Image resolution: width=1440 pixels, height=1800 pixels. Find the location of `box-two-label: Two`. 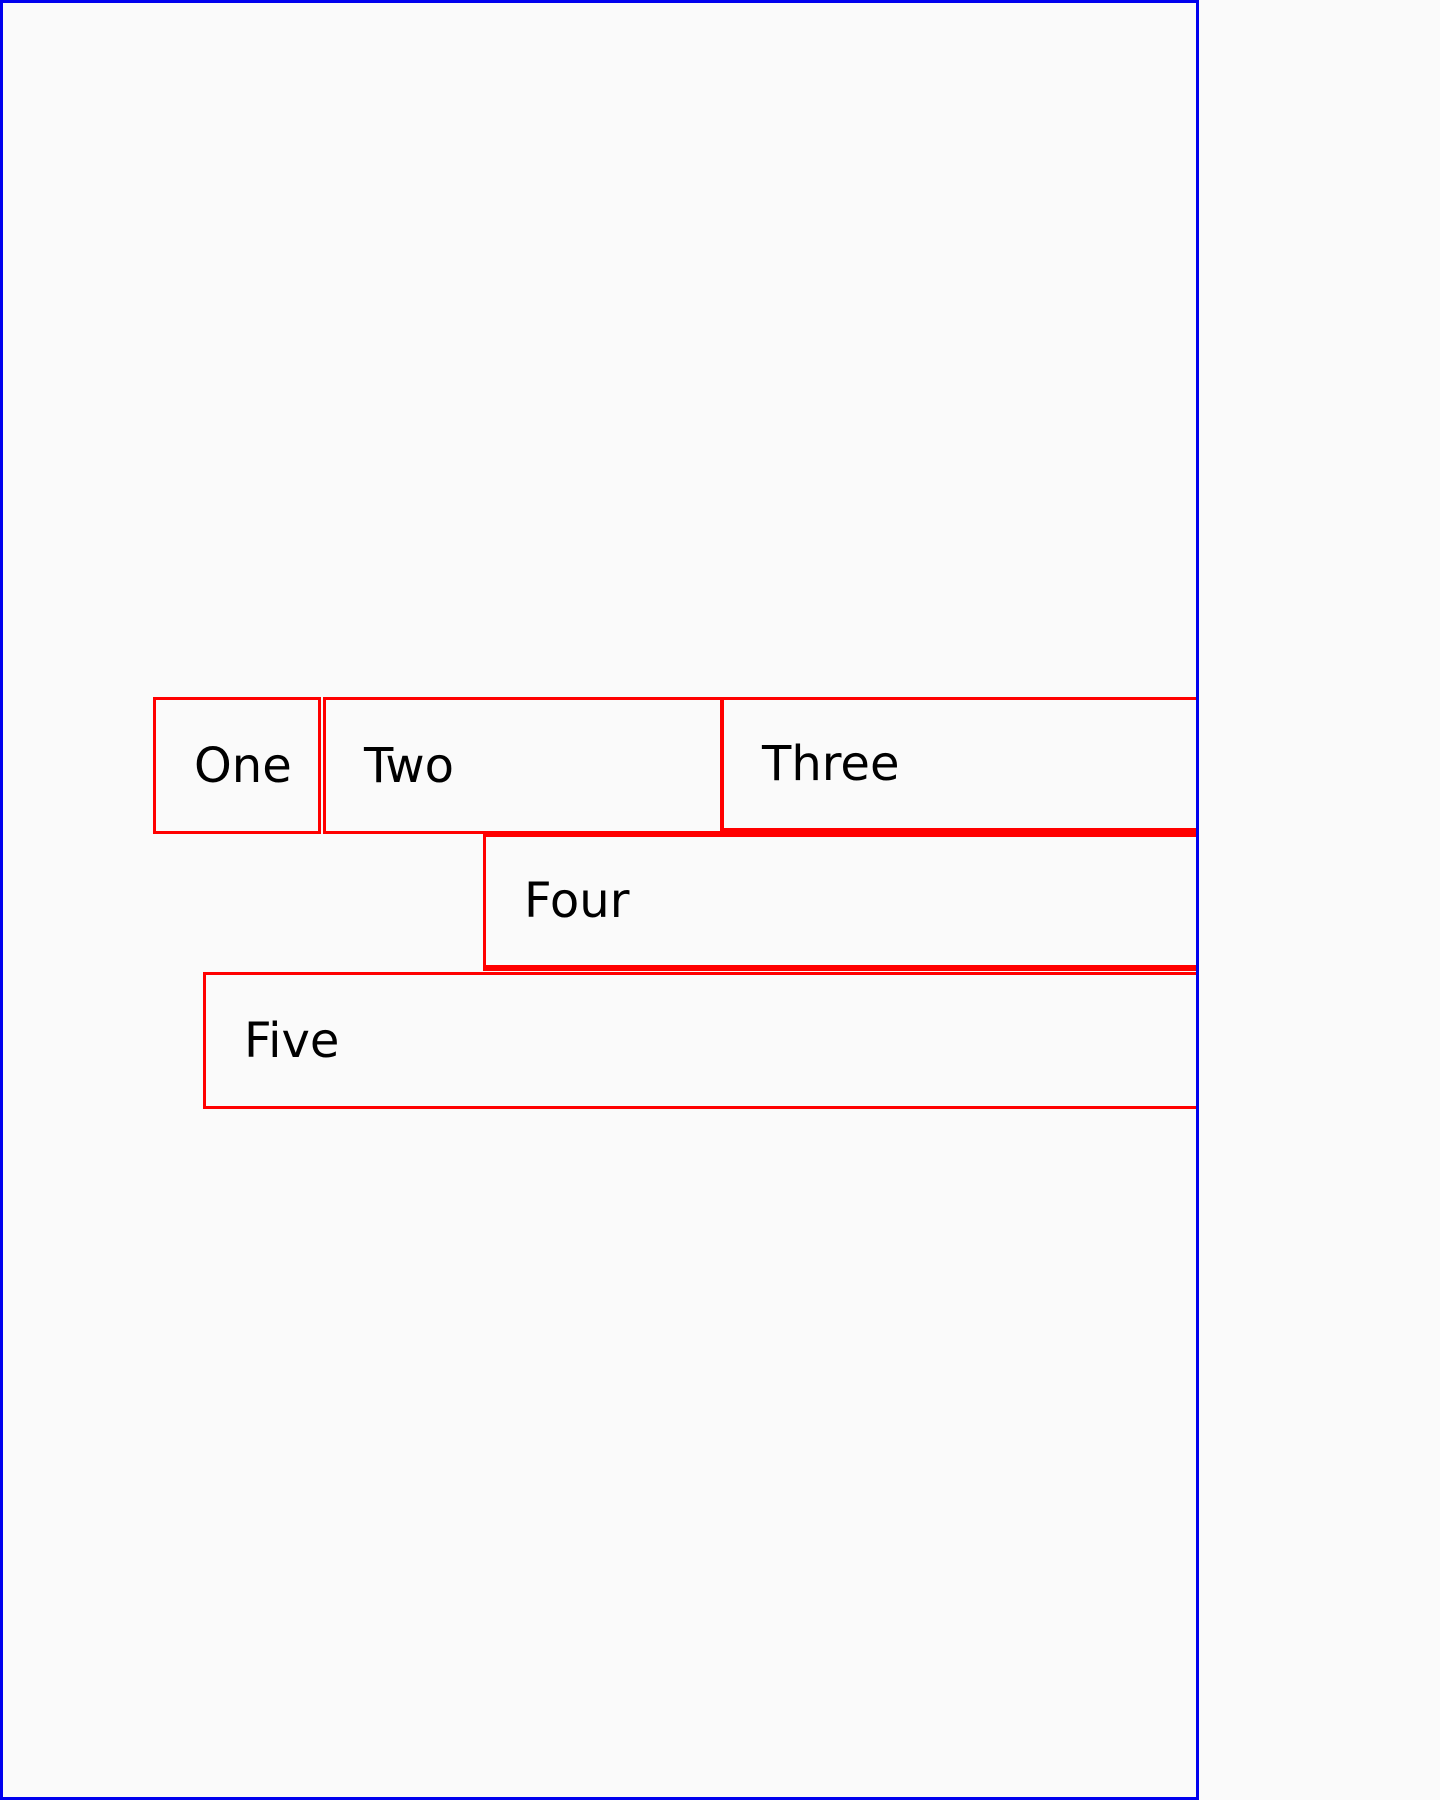

box-two-label: Two is located at coordinates (409, 765).